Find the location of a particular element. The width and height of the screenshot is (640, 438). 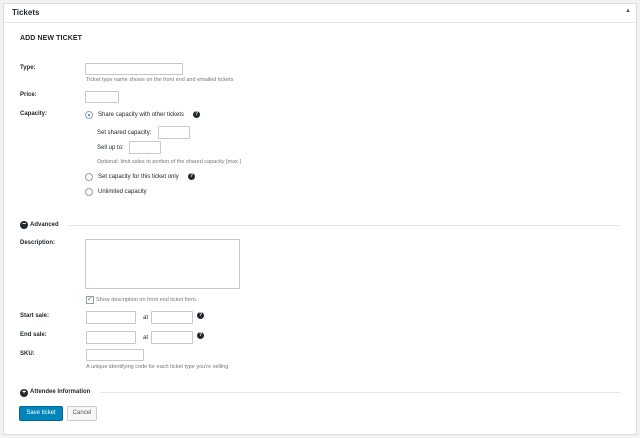

shared-capacity-input is located at coordinates (174, 132).